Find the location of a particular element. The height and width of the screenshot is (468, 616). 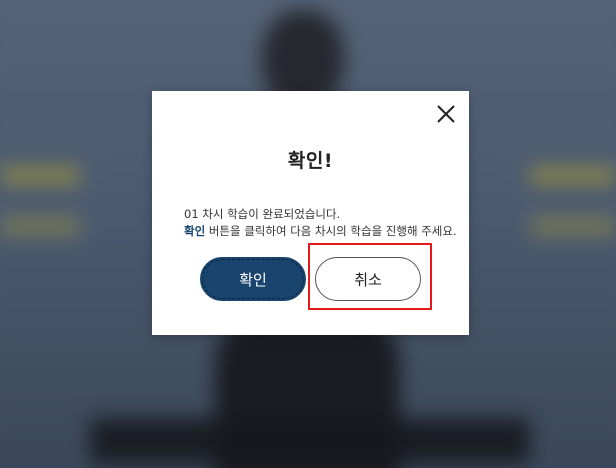

dialog-title: 확인! is located at coordinates (310, 161).